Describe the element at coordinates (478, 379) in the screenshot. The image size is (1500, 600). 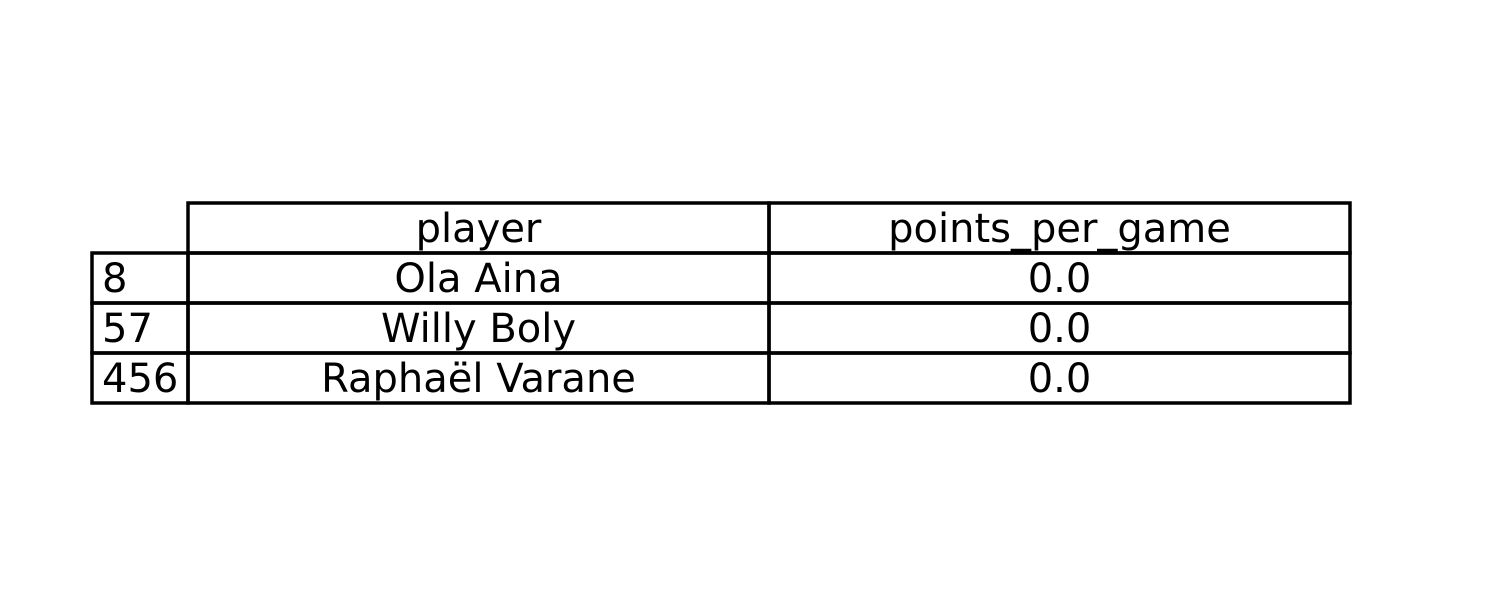
I see `cell-value: Raphaël Varane` at that location.